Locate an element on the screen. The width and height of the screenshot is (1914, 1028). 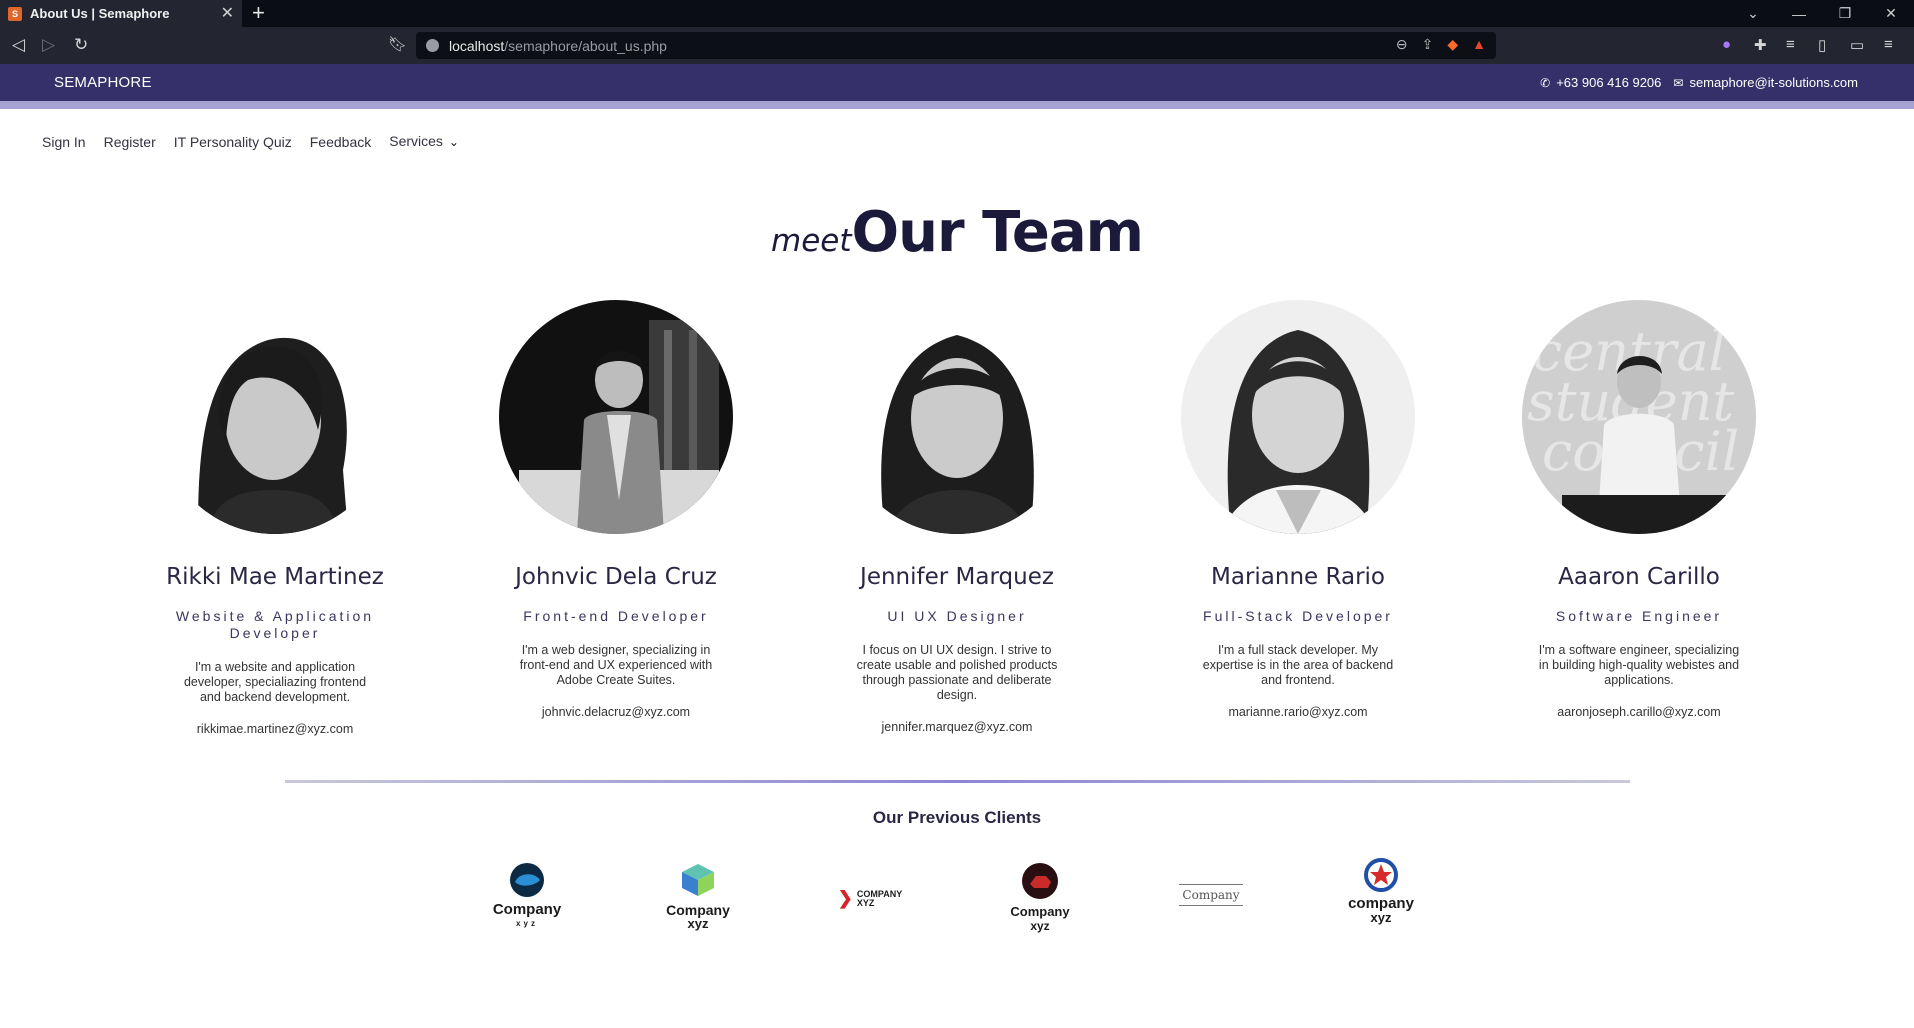
nav-sign-in: Sign In is located at coordinates (64, 142).